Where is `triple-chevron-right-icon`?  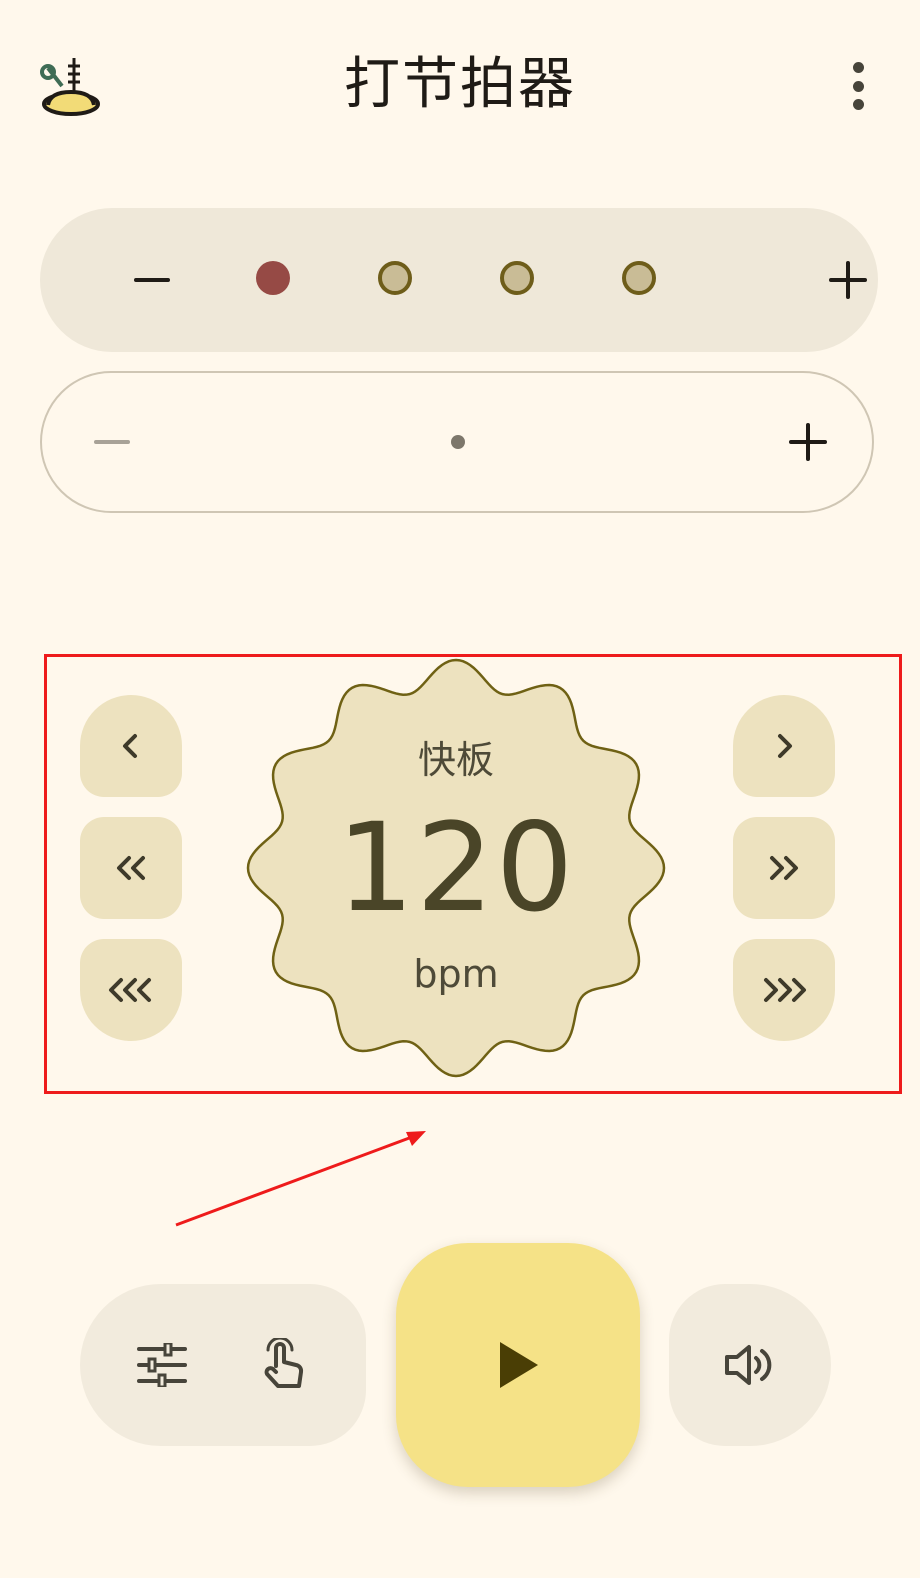 triple-chevron-right-icon is located at coordinates (785, 990).